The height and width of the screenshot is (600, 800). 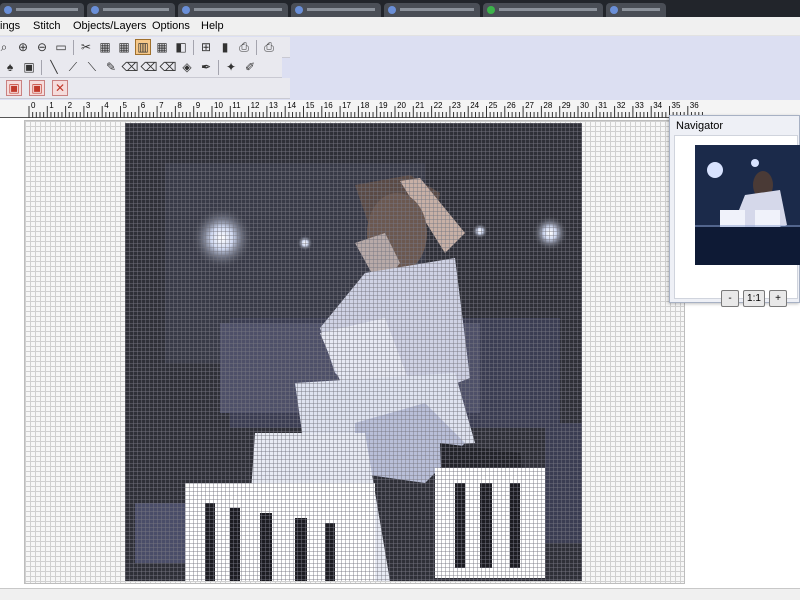 I want to click on toolbar-view: ⌕ ⊕ ⊖ ▭ ✂ ▦ ▦ ▥ ▦ ◧ ⊞ ▮ ⎙ ⎙, so click(x=145, y=47).